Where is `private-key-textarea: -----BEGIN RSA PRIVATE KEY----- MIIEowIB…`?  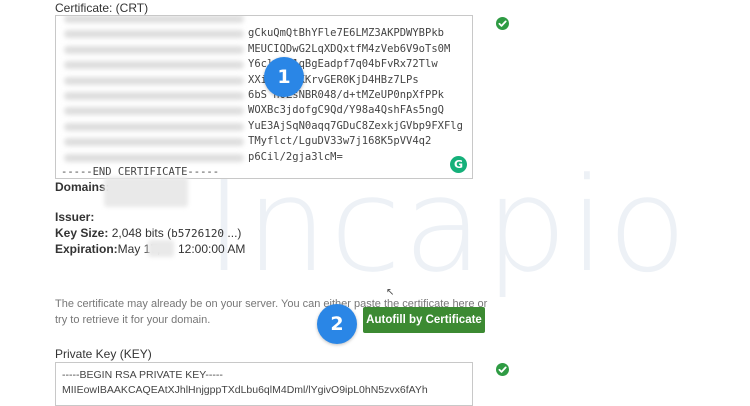
private-key-textarea: -----BEGIN RSA PRIVATE KEY----- MIIEowIB… is located at coordinates (264, 384).